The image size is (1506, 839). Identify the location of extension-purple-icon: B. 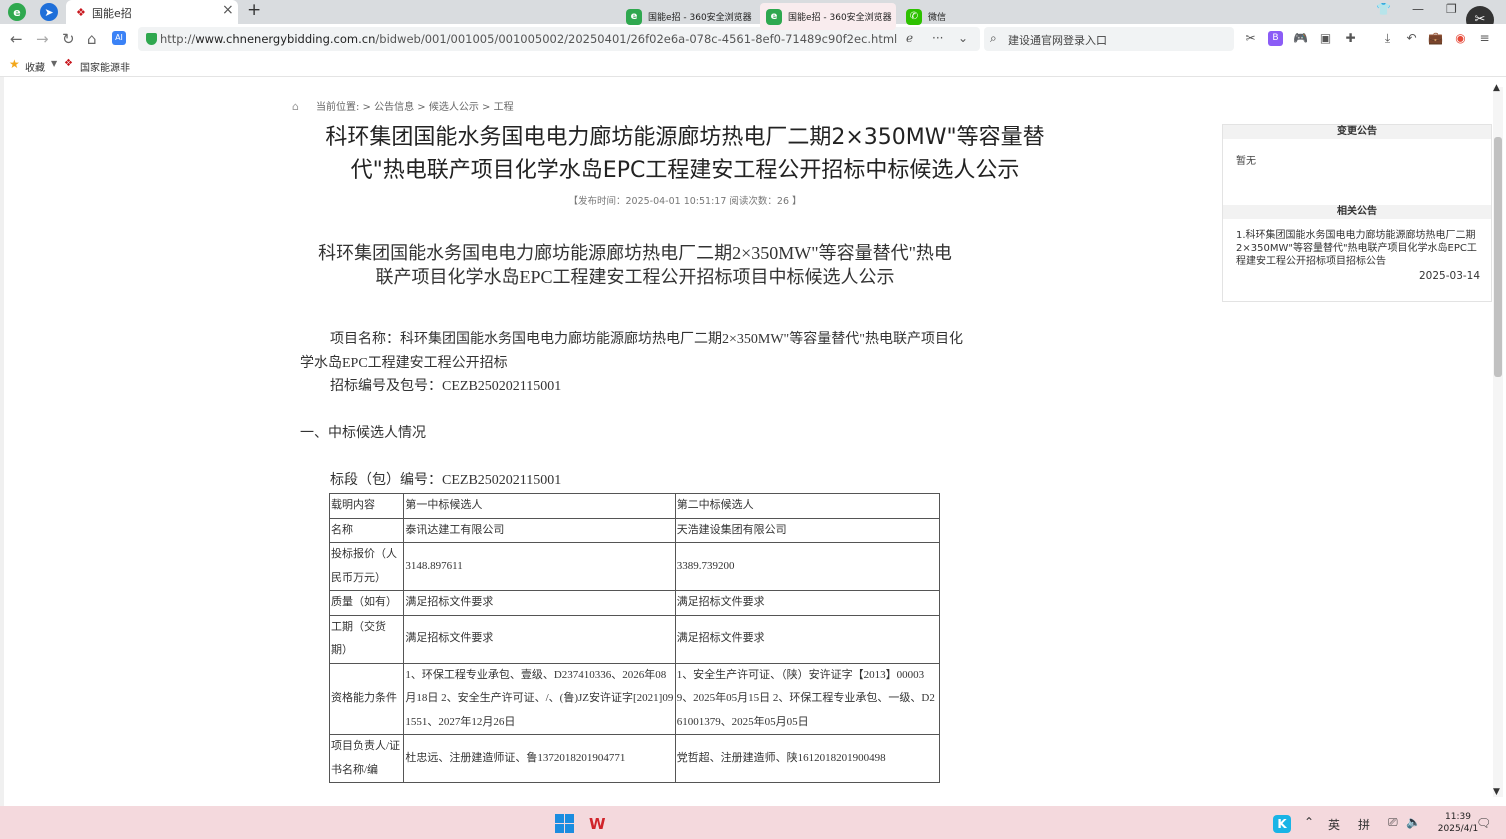
(1275, 38).